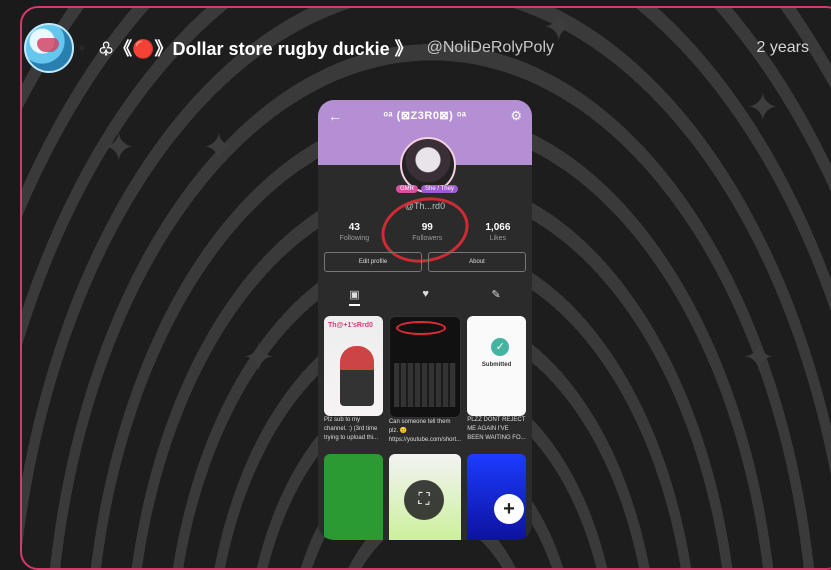 The image size is (831, 570). Describe the element at coordinates (350, 325) in the screenshot. I see `tile-title: Th@+1'sRrd0` at that location.